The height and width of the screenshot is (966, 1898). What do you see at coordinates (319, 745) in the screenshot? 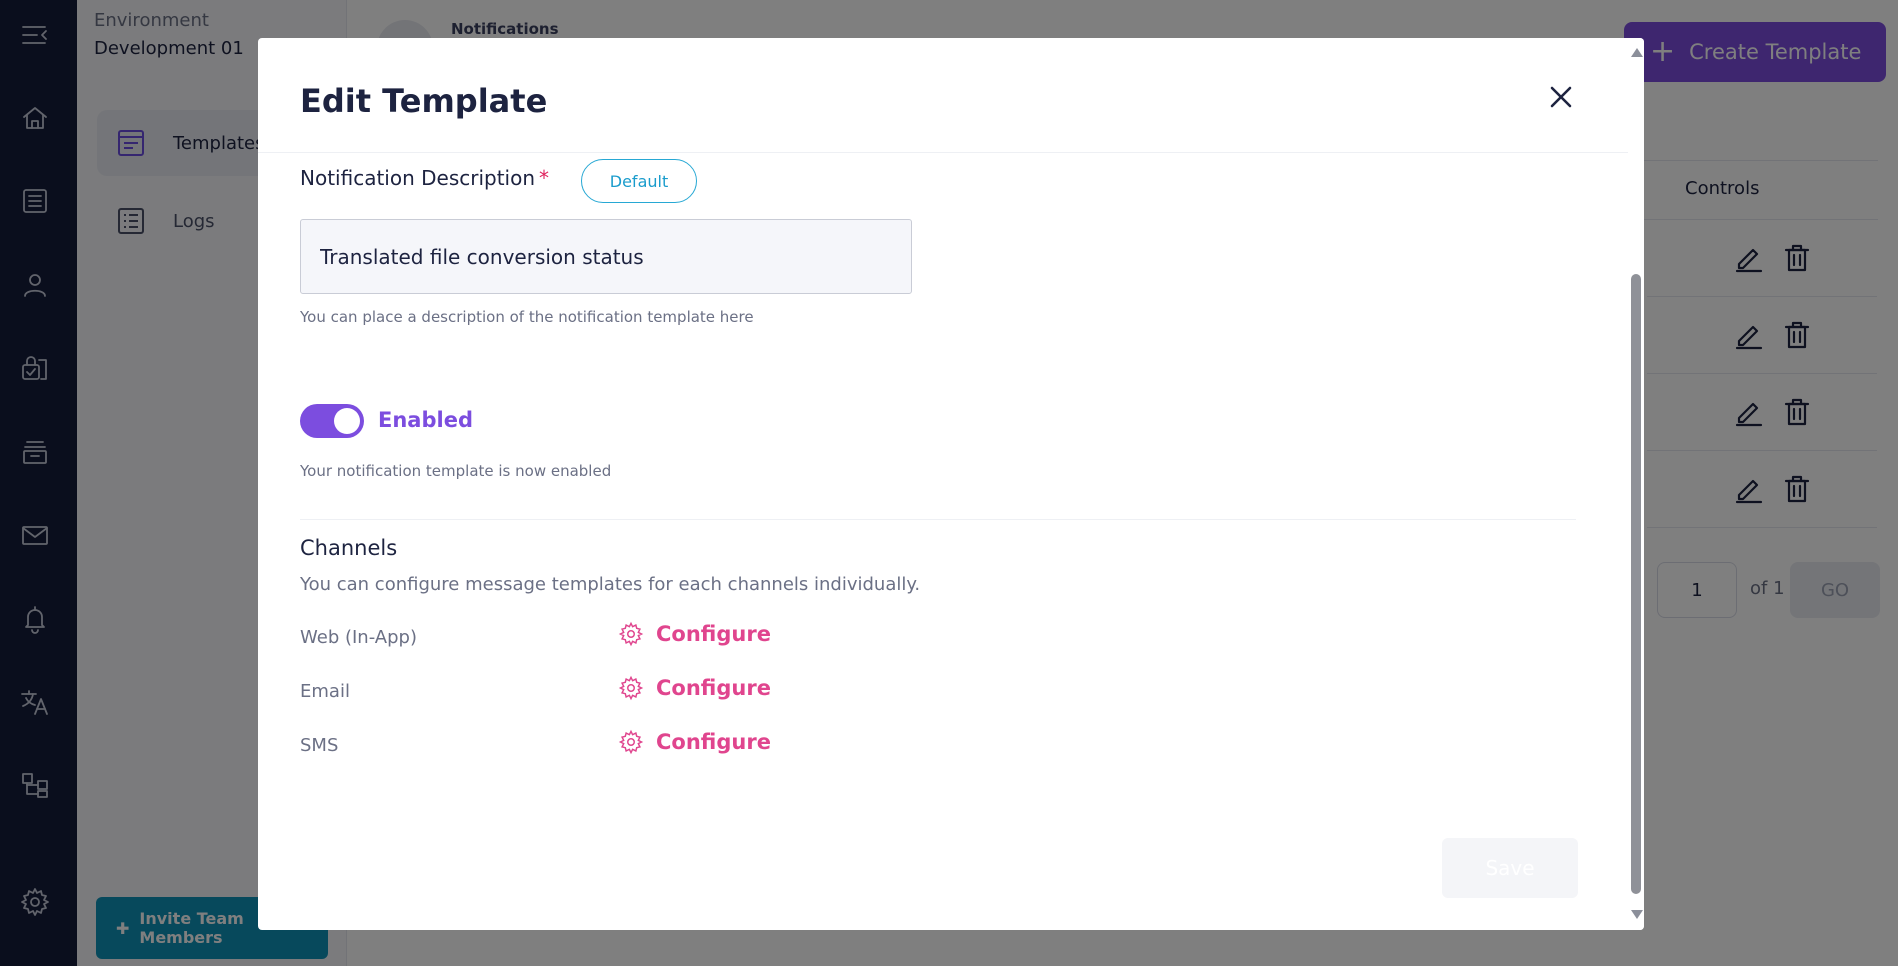
I see `channel-name: SMS` at bounding box center [319, 745].